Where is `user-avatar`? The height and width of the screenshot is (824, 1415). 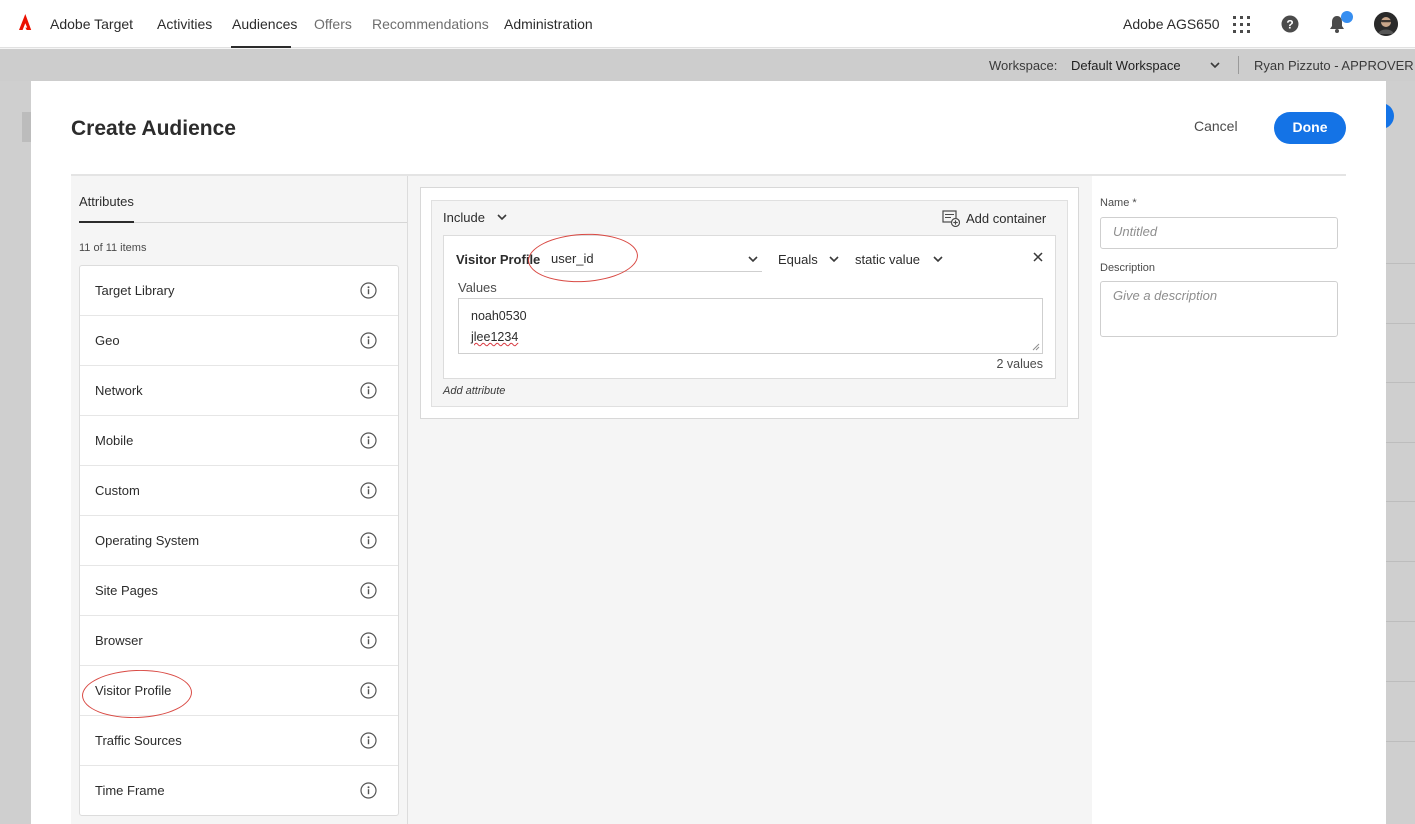
user-avatar is located at coordinates (1386, 24).